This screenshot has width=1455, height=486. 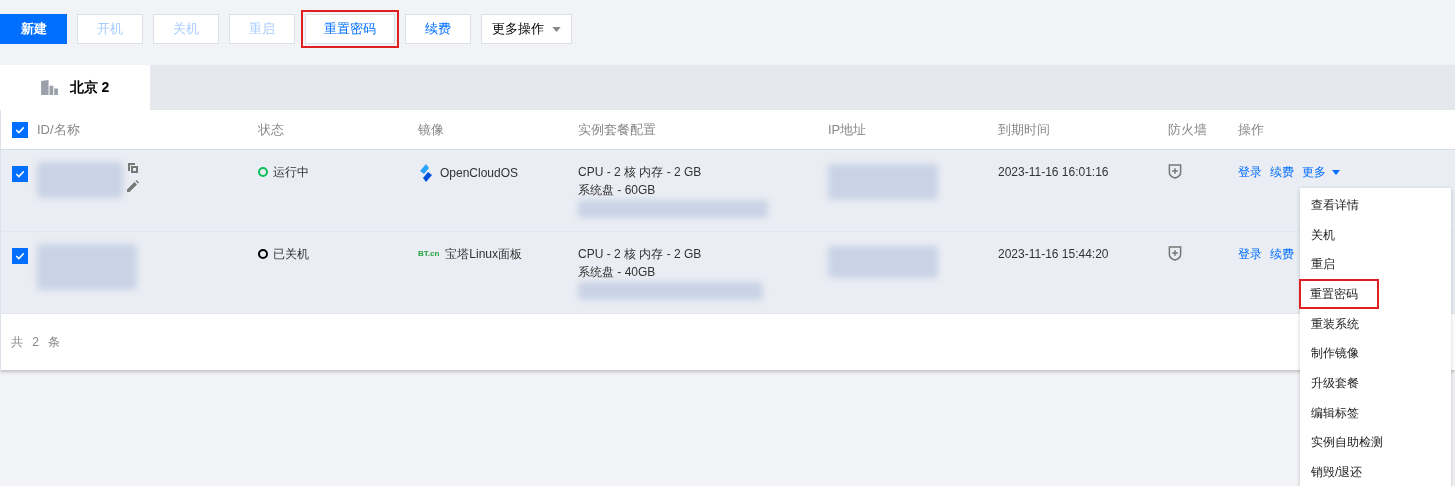 I want to click on copy-icon, so click(x=133, y=168).